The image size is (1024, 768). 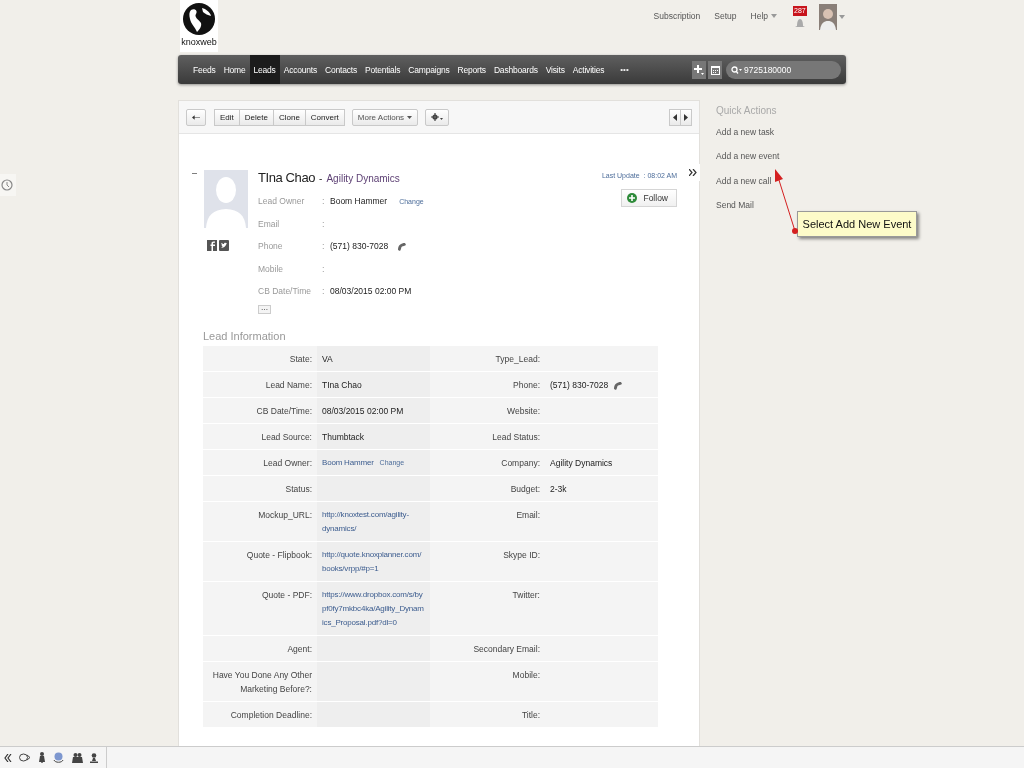 What do you see at coordinates (260, 681) in the screenshot?
I see `field-label: Have You Done Any Other Marketing Before?:` at bounding box center [260, 681].